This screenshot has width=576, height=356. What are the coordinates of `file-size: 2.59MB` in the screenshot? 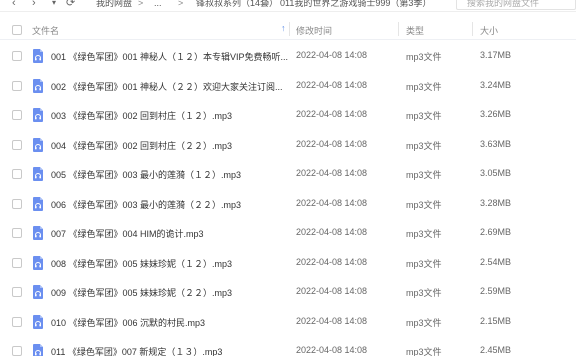 It's located at (496, 291).